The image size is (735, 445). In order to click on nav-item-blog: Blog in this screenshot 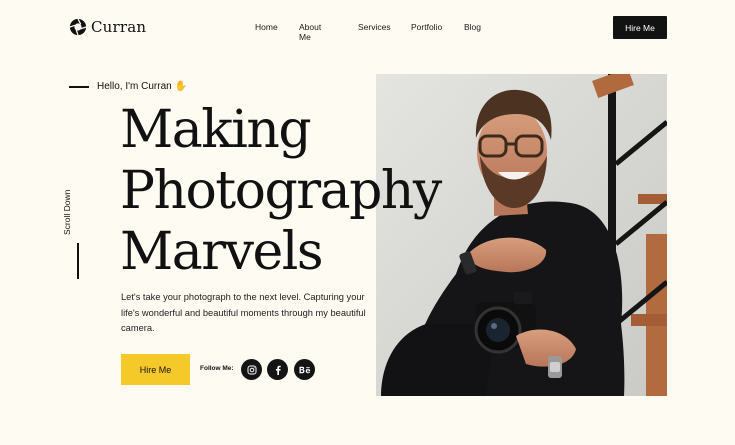, I will do `click(472, 27)`.